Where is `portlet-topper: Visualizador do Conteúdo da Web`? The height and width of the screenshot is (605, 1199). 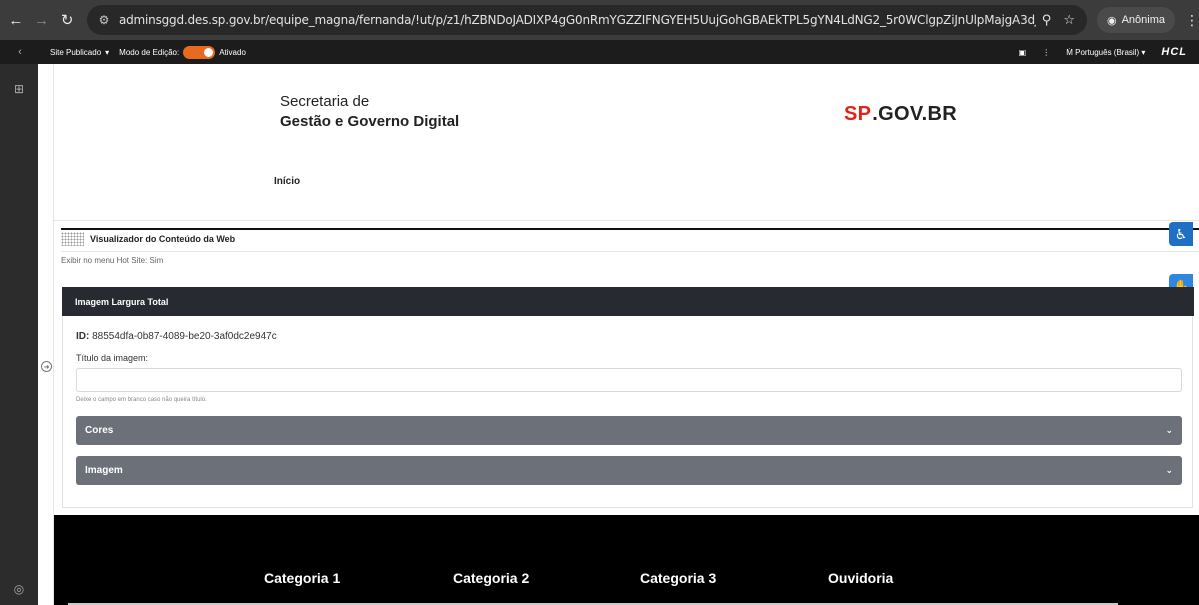 portlet-topper: Visualizador do Conteúdo da Web is located at coordinates (148, 239).